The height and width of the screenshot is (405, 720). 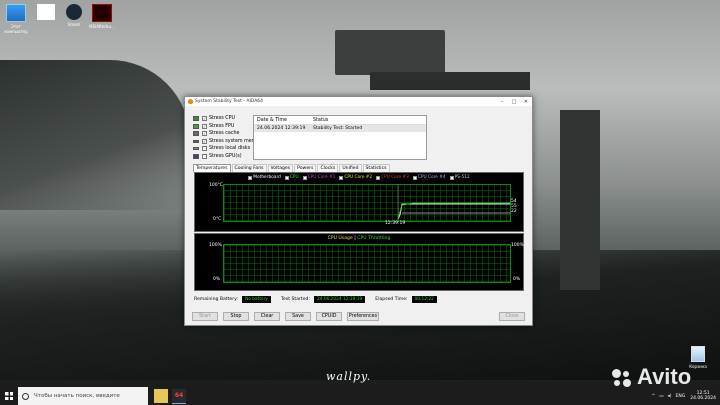 What do you see at coordinates (161, 396) in the screenshot?
I see `file-explorer-icon` at bounding box center [161, 396].